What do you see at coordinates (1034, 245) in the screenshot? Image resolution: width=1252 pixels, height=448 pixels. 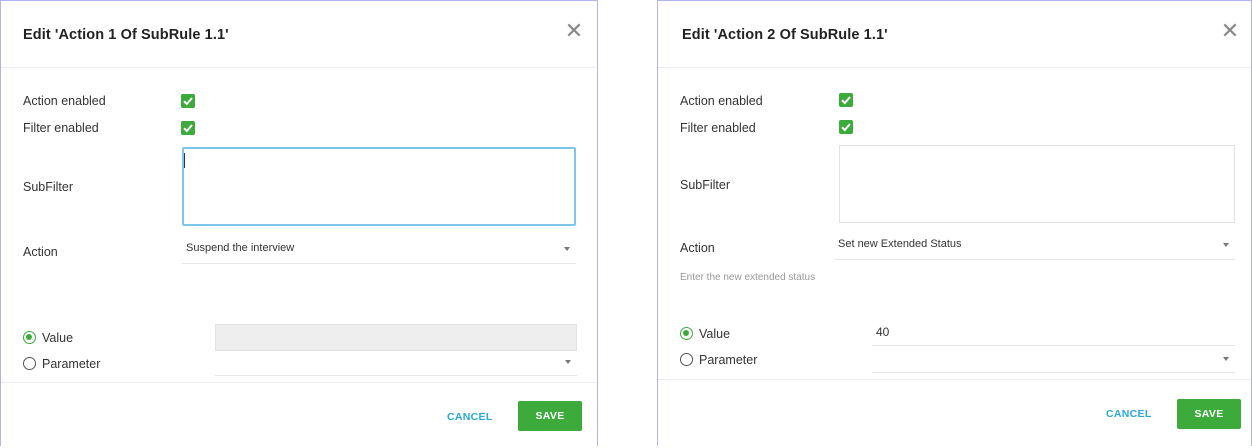 I see `action-select: Set new Extended Status` at bounding box center [1034, 245].